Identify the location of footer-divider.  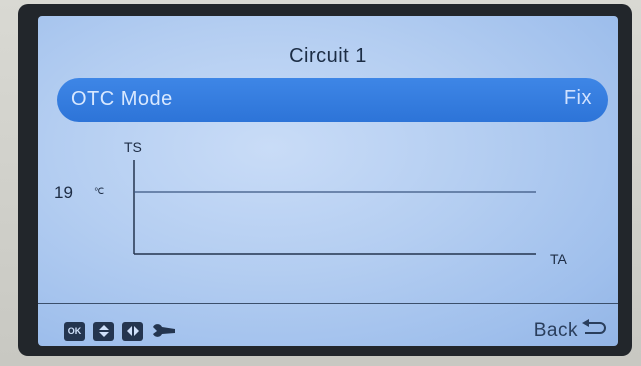
(328, 303).